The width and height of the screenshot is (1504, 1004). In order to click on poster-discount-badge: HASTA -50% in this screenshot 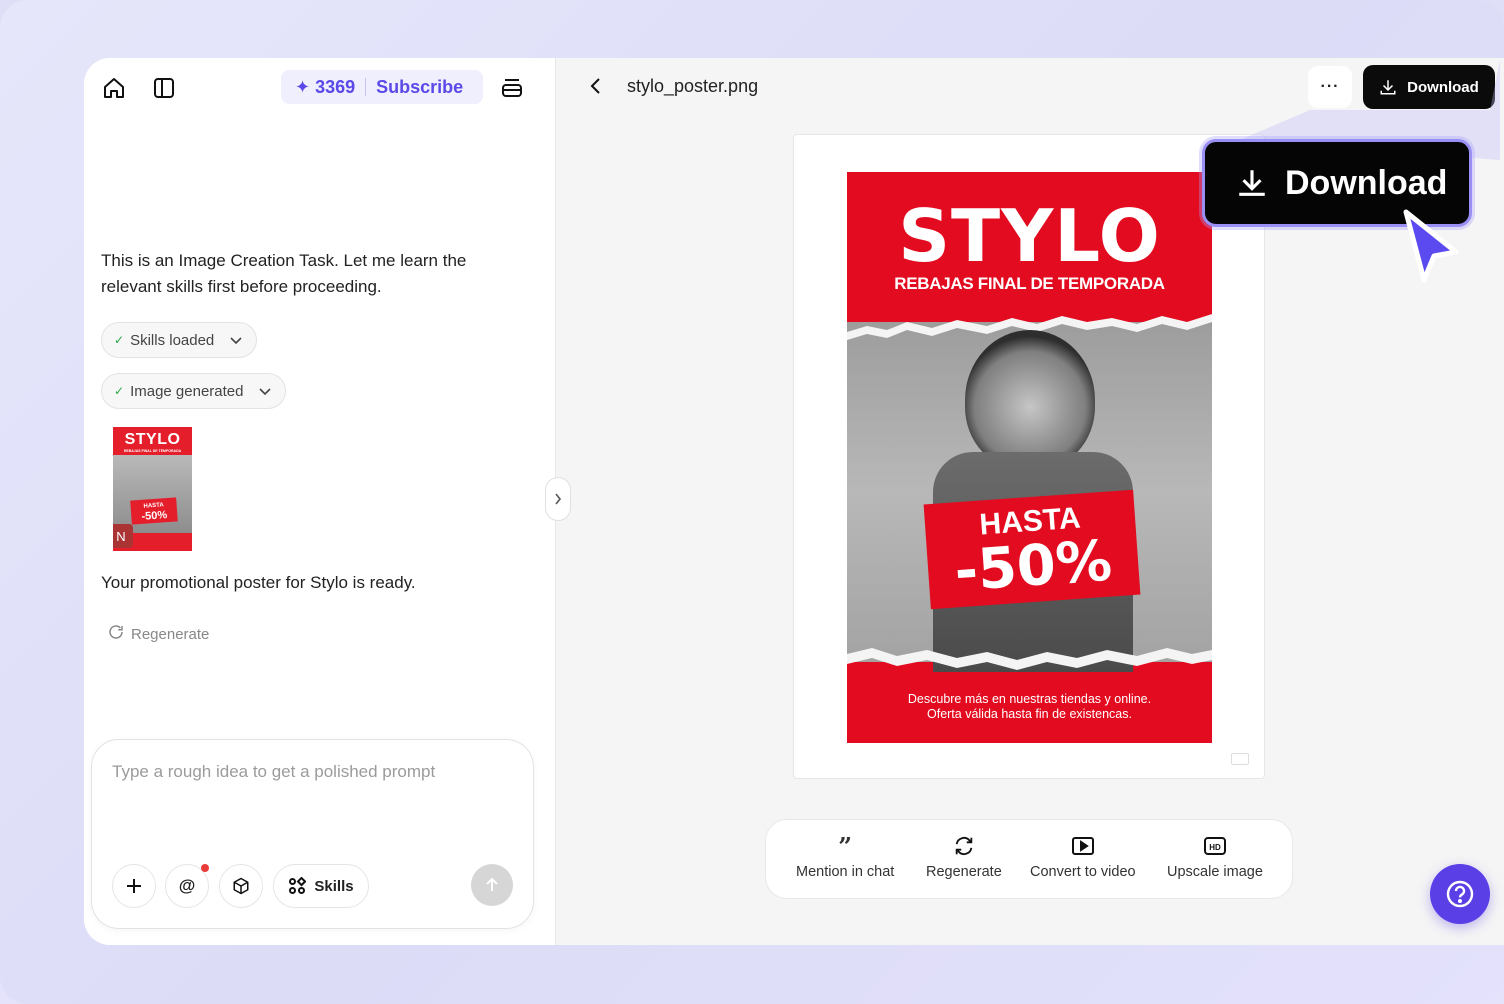, I will do `click(1032, 549)`.